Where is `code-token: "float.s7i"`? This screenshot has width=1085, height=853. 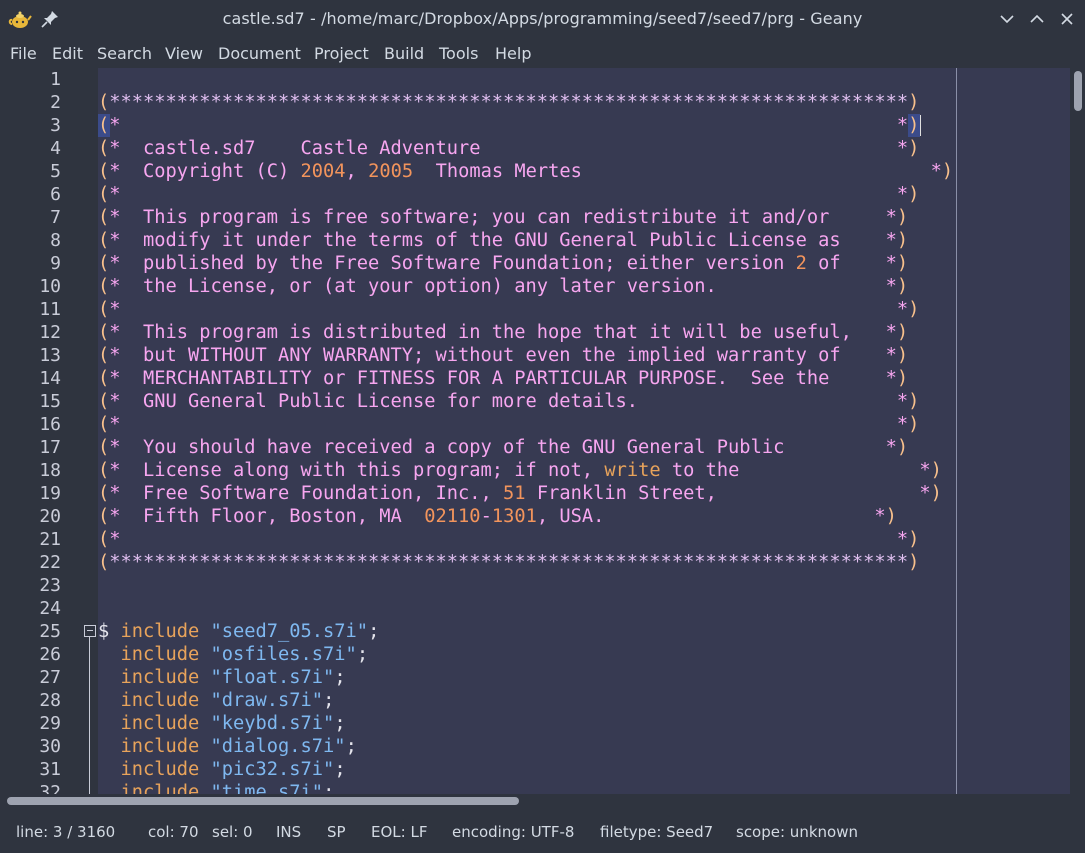
code-token: "float.s7i" is located at coordinates (272, 677).